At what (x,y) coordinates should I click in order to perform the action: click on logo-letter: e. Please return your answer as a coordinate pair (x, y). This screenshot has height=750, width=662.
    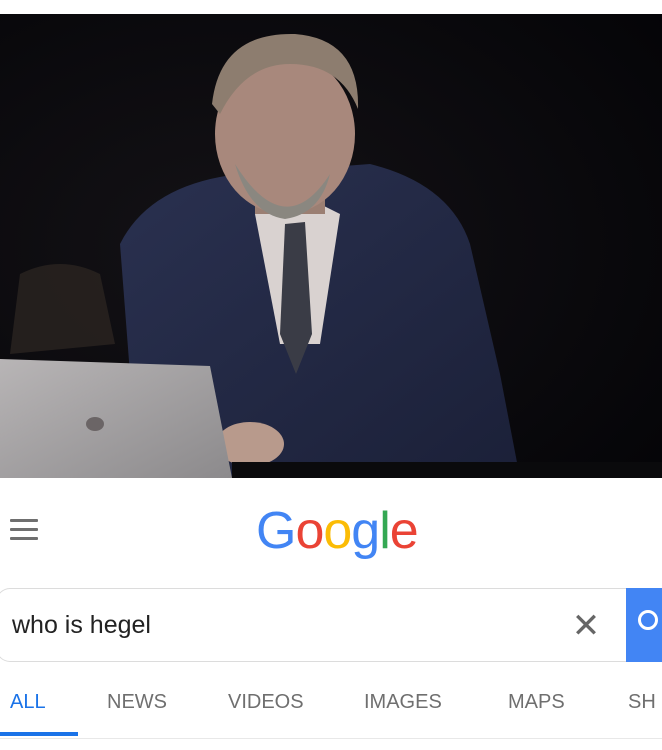
    Looking at the image, I should click on (404, 531).